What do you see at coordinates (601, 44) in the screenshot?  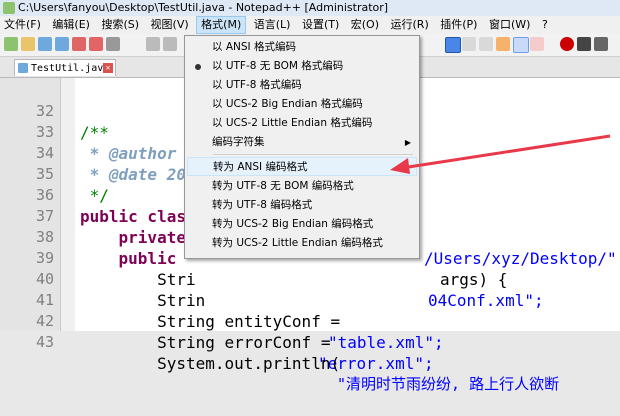 I see `play-macro-icon` at bounding box center [601, 44].